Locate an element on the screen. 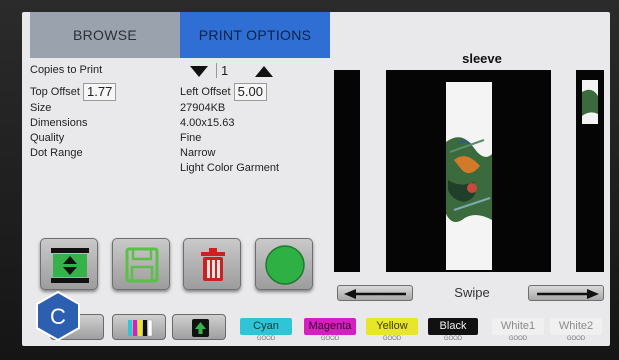 Image resolution: width=619 pixels, height=360 pixels. c-badge: C is located at coordinates (58, 316).